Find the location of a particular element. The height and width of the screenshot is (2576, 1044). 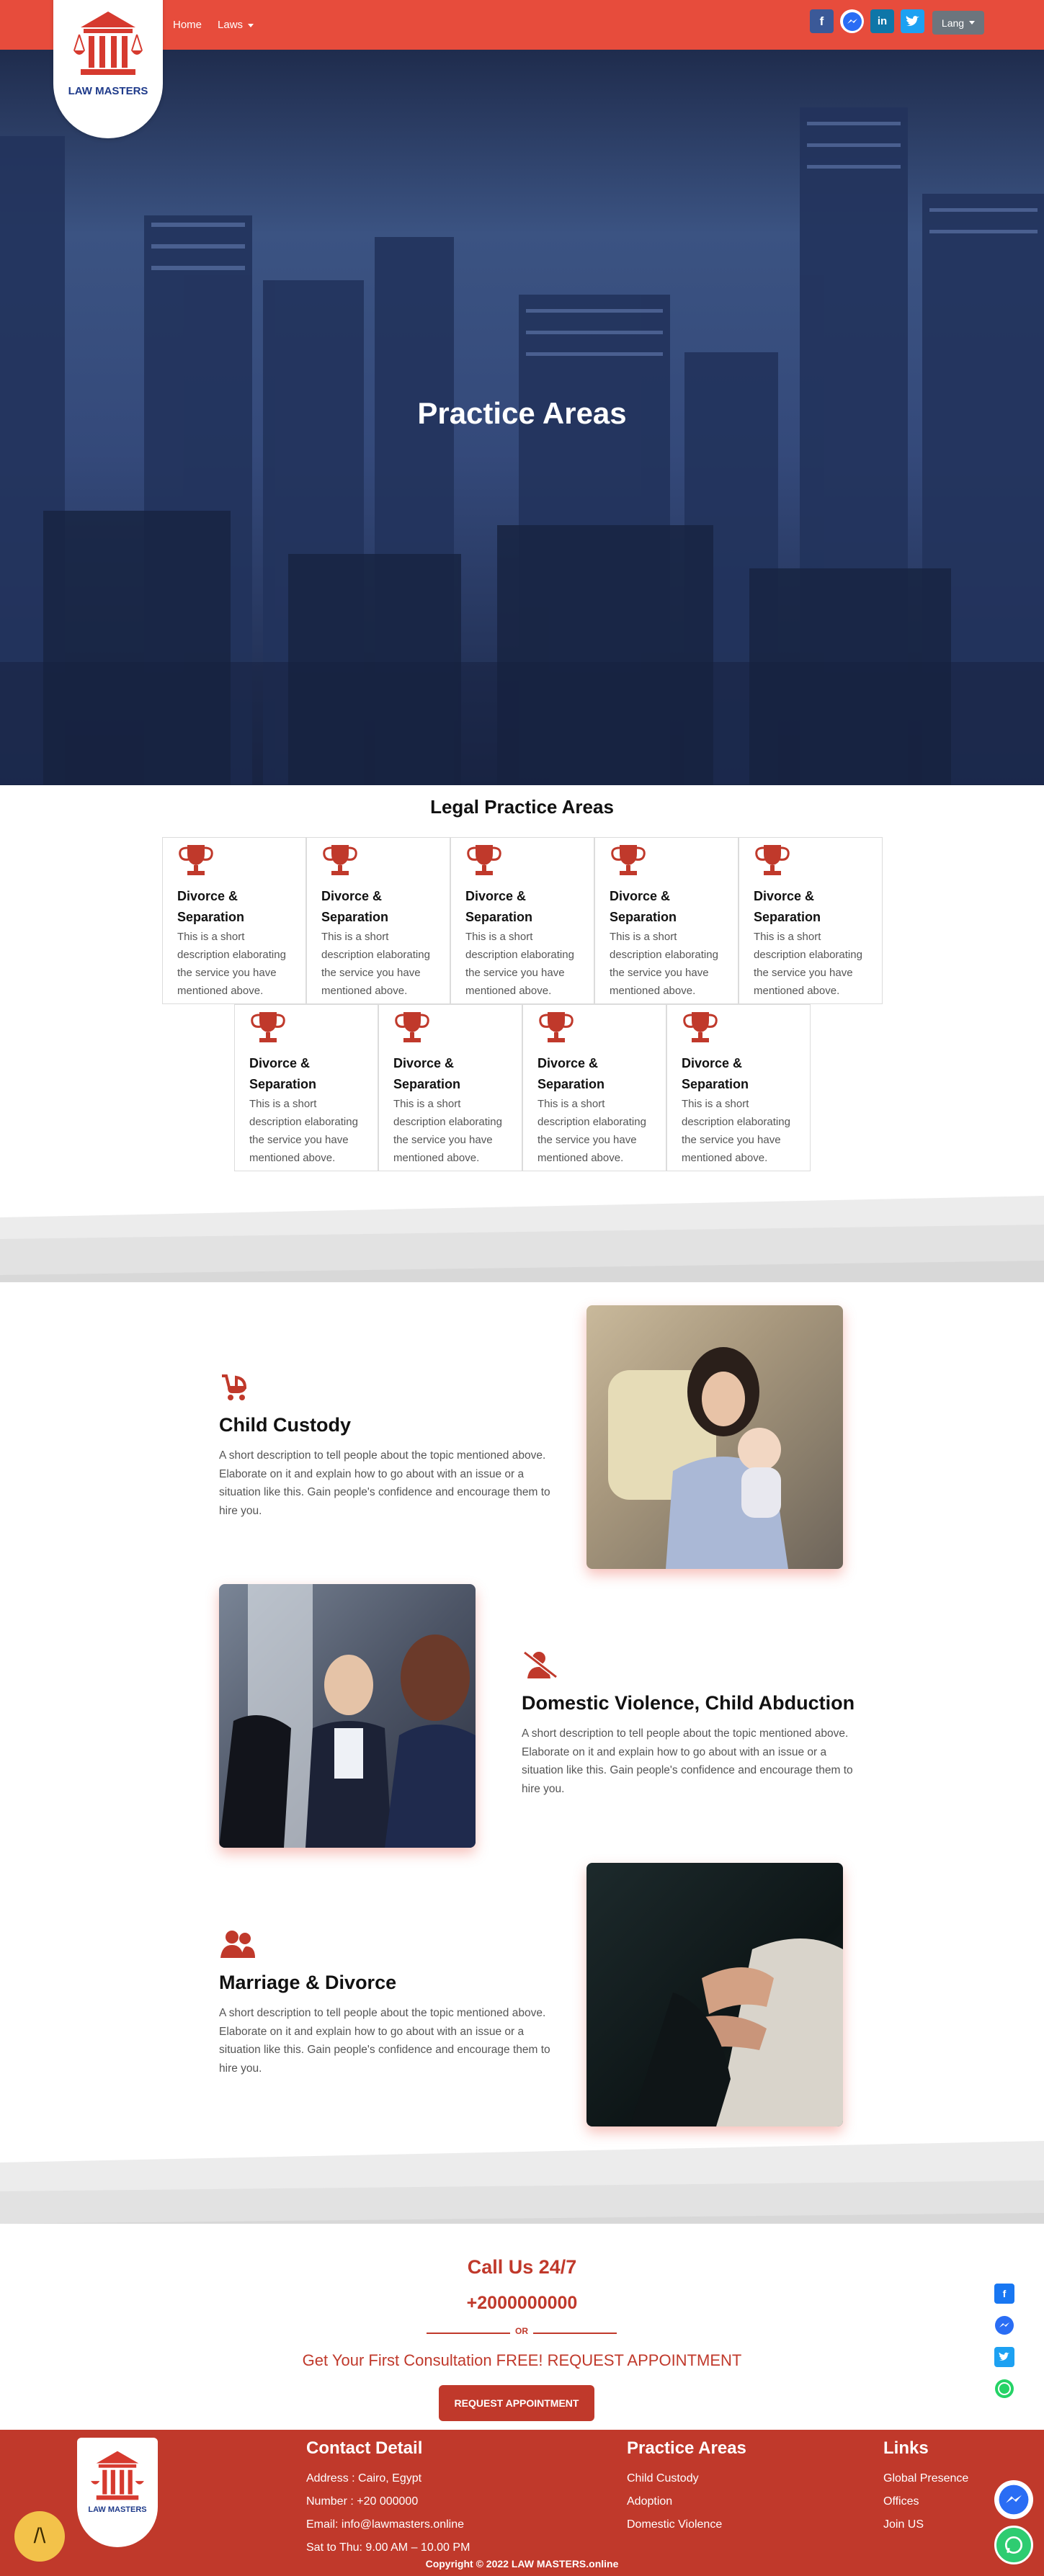

footer-link-child-custody: Child Custody is located at coordinates (687, 2478).